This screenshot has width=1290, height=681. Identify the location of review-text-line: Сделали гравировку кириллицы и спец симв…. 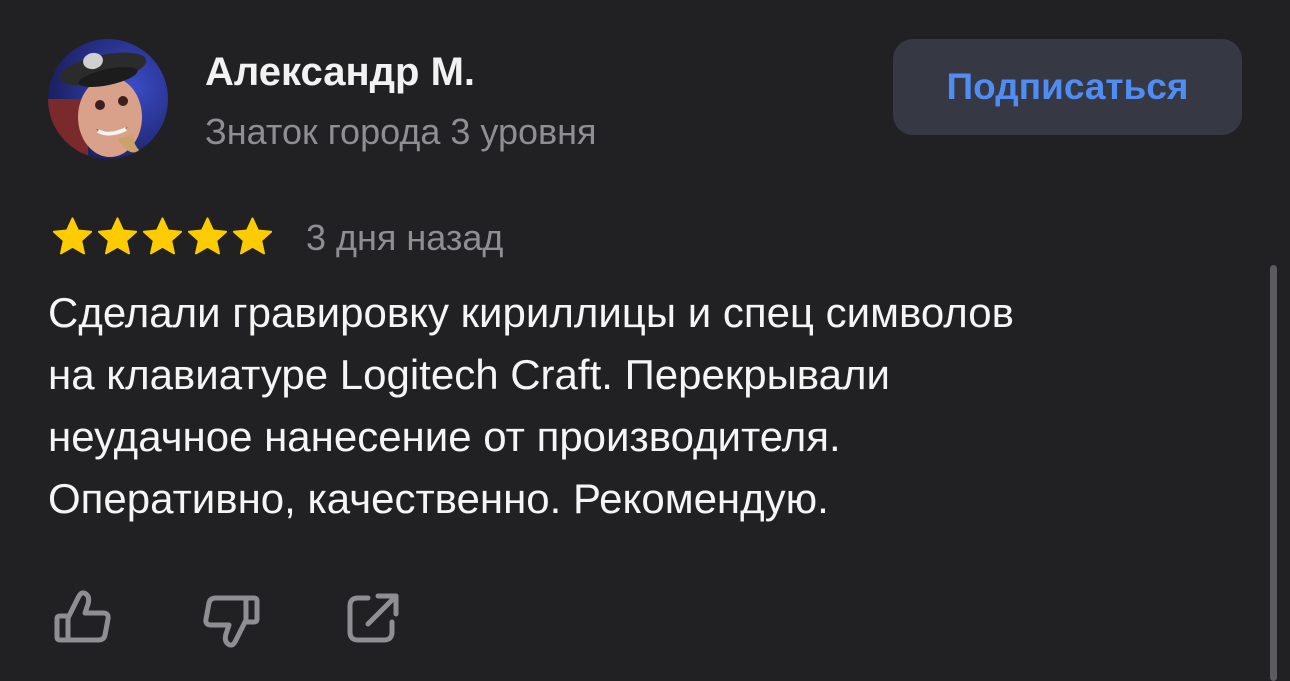
(531, 312).